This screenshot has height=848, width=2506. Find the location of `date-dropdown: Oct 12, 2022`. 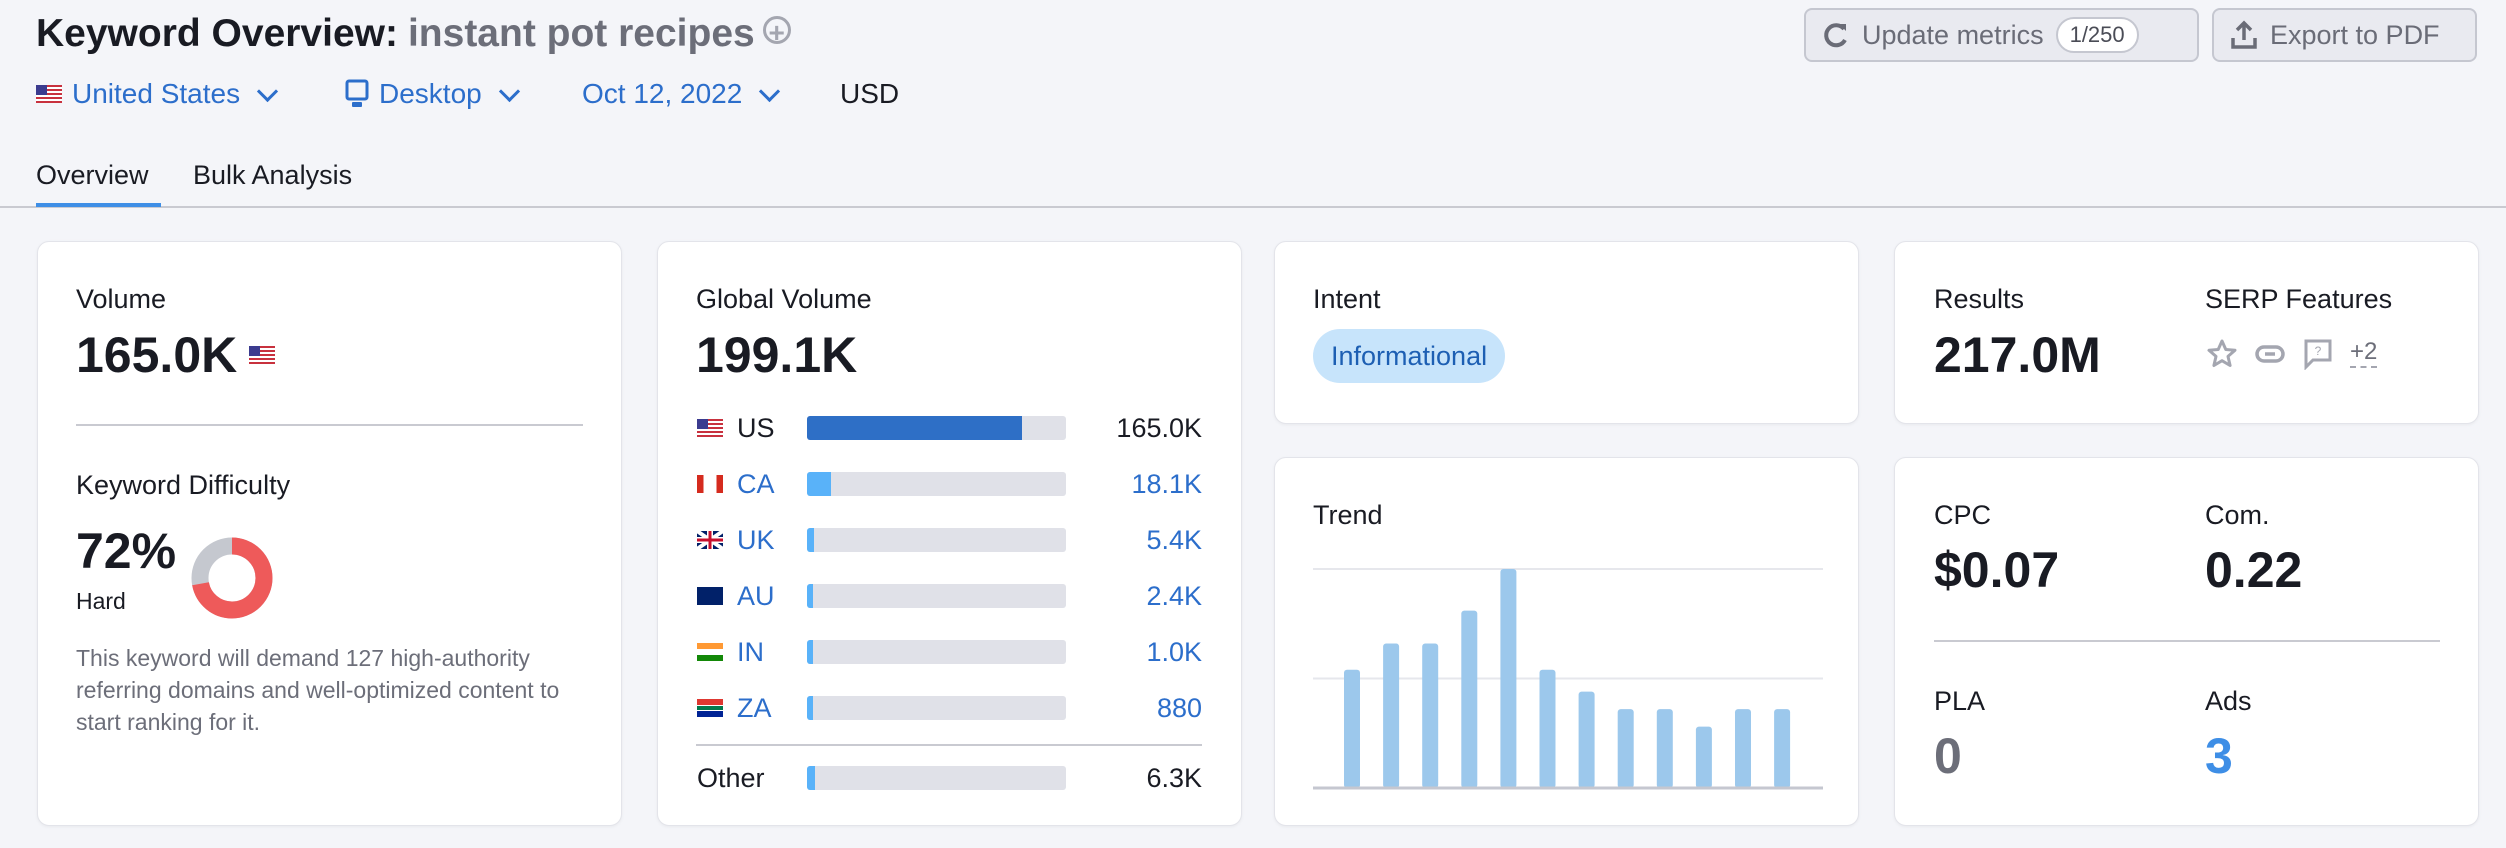

date-dropdown: Oct 12, 2022 is located at coordinates (681, 94).